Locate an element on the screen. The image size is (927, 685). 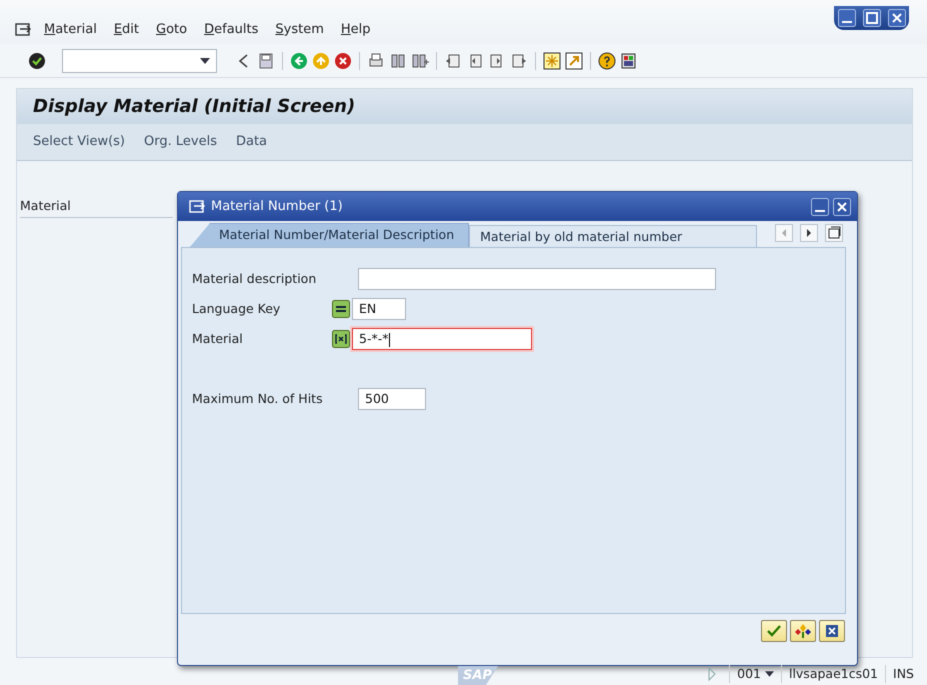
menu-item: Material is located at coordinates (70, 30).